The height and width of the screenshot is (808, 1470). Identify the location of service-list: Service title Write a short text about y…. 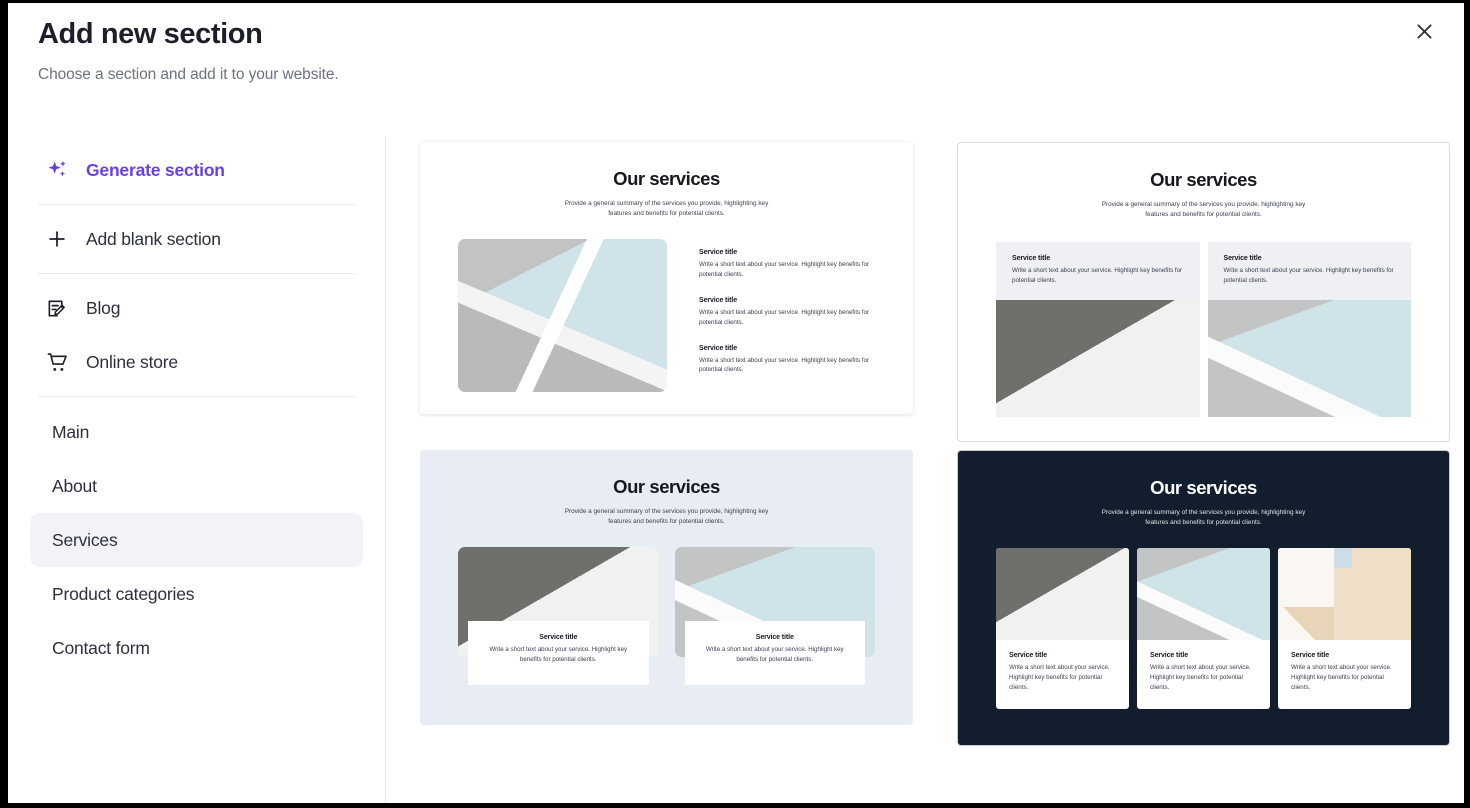
(787, 307).